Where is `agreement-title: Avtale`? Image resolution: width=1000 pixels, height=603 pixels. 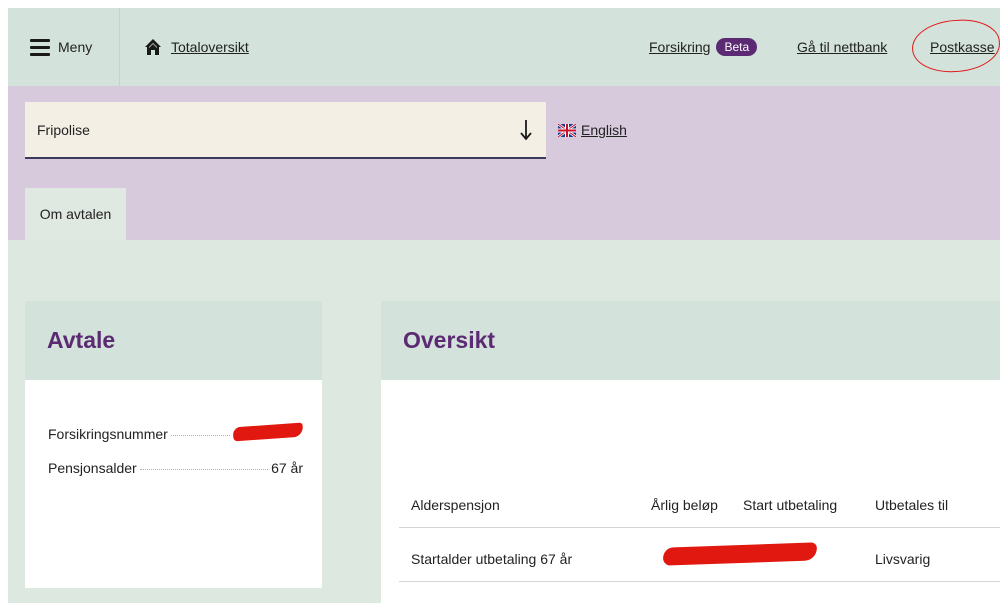
agreement-title: Avtale is located at coordinates (173, 340).